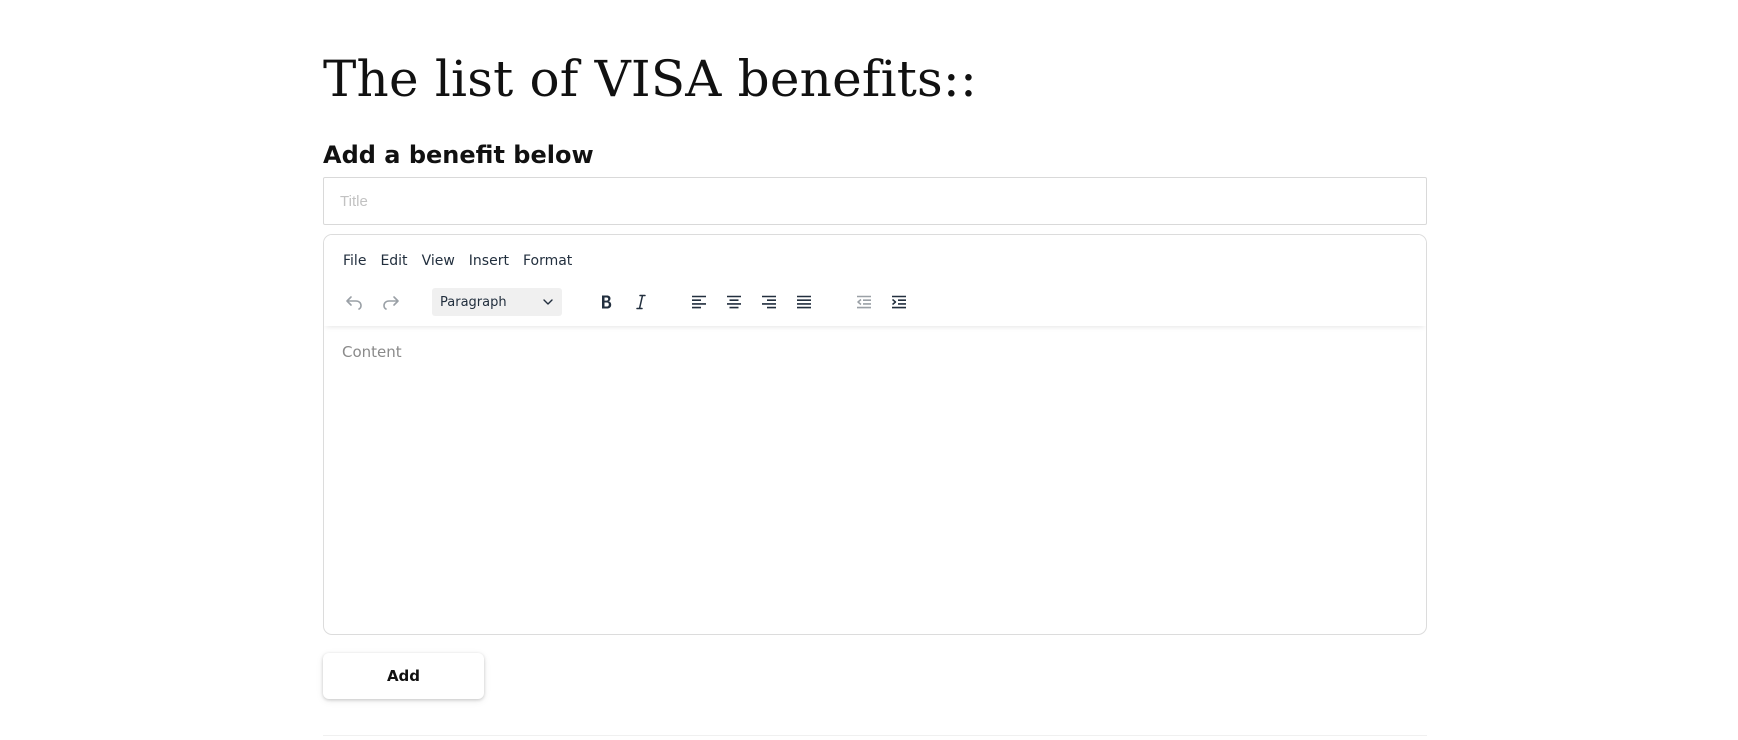 The width and height of the screenshot is (1738, 740). I want to click on outdent-button, so click(864, 302).